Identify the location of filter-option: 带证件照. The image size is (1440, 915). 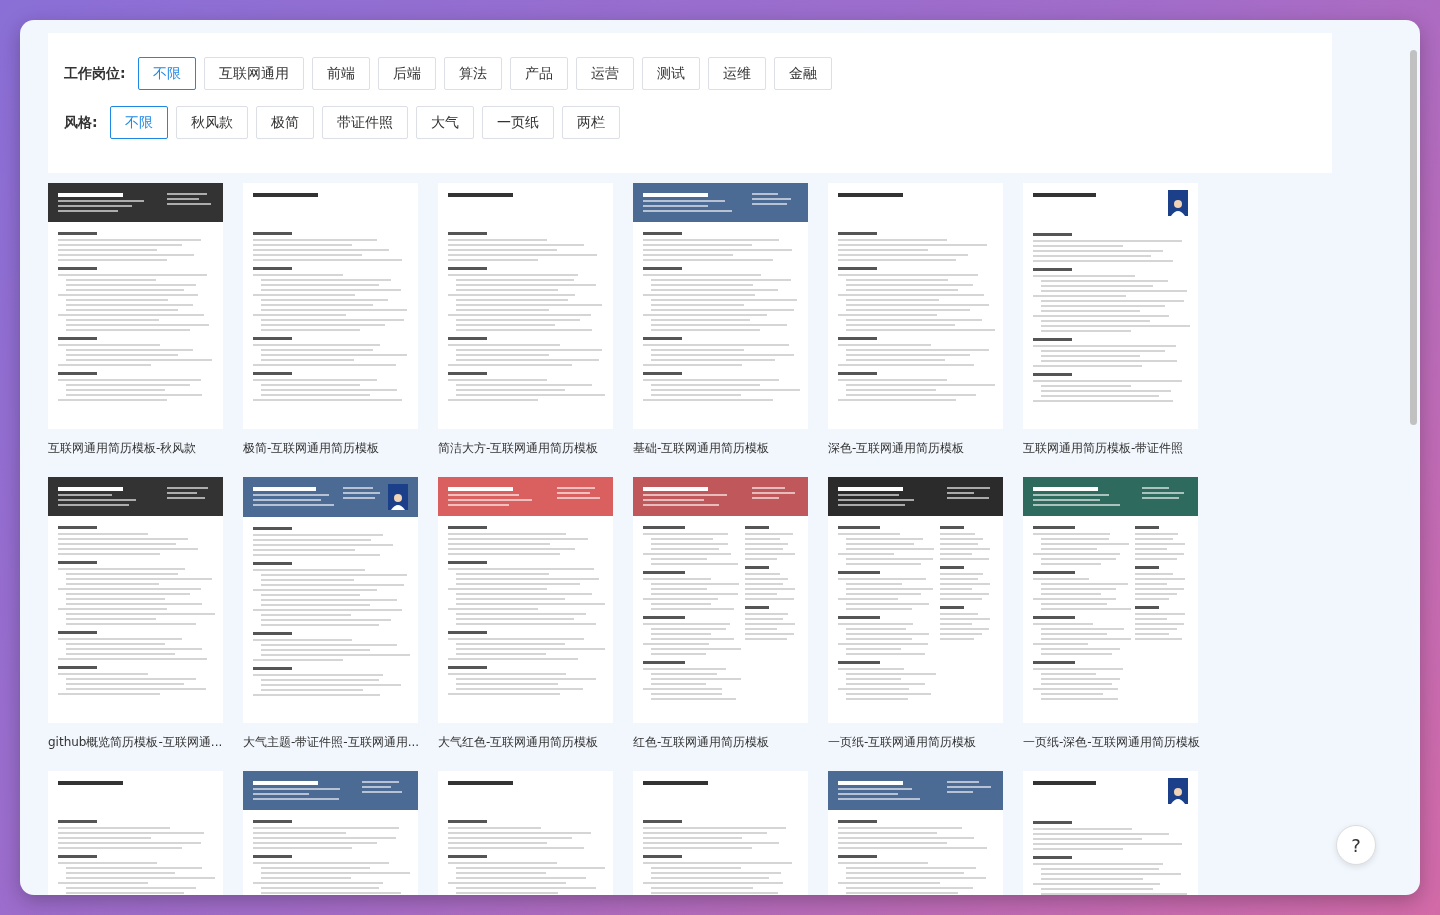
(364, 122).